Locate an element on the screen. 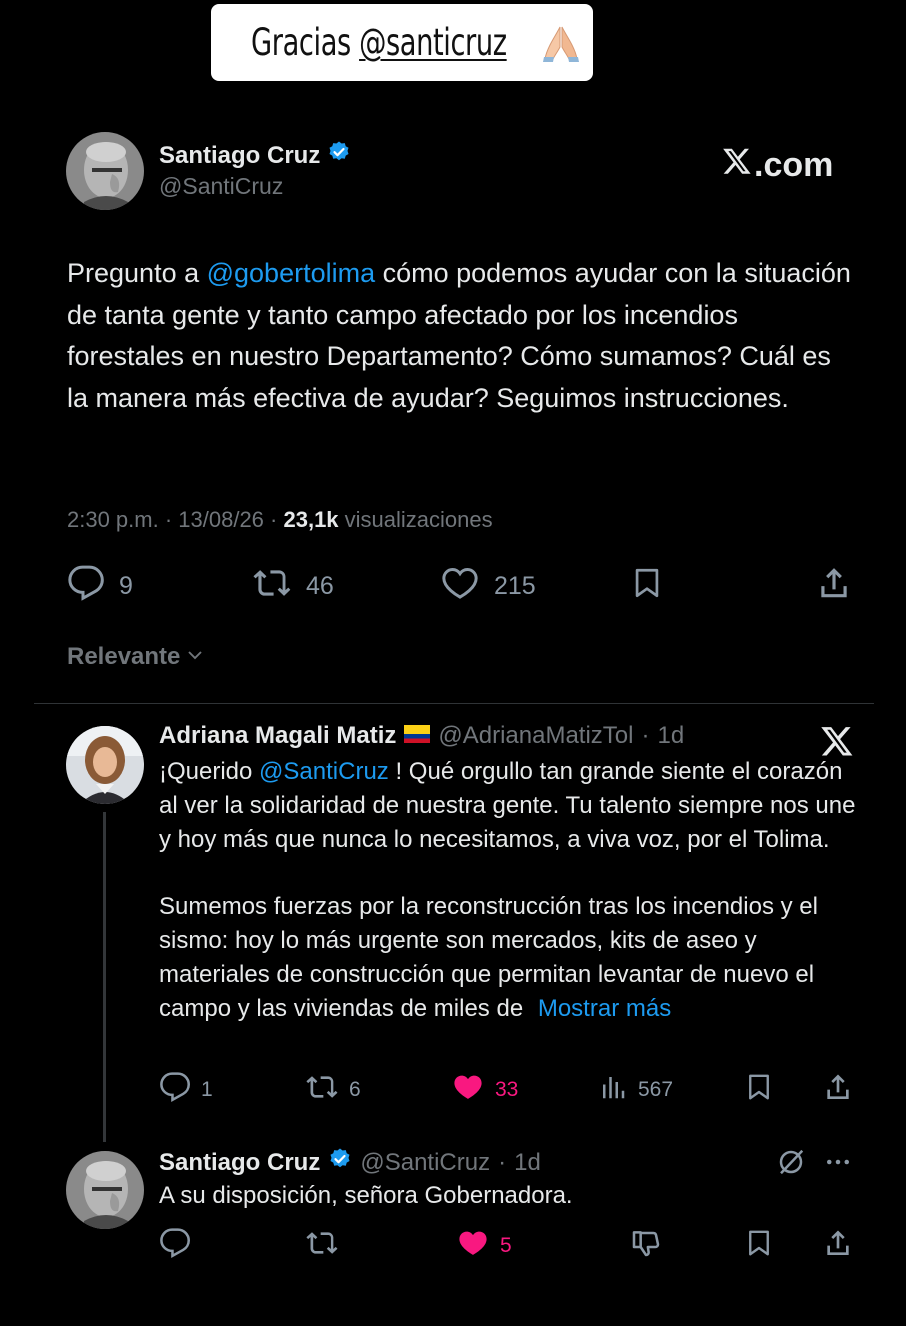 The image size is (906, 1326). views-label: visualizaciones is located at coordinates (418, 519).